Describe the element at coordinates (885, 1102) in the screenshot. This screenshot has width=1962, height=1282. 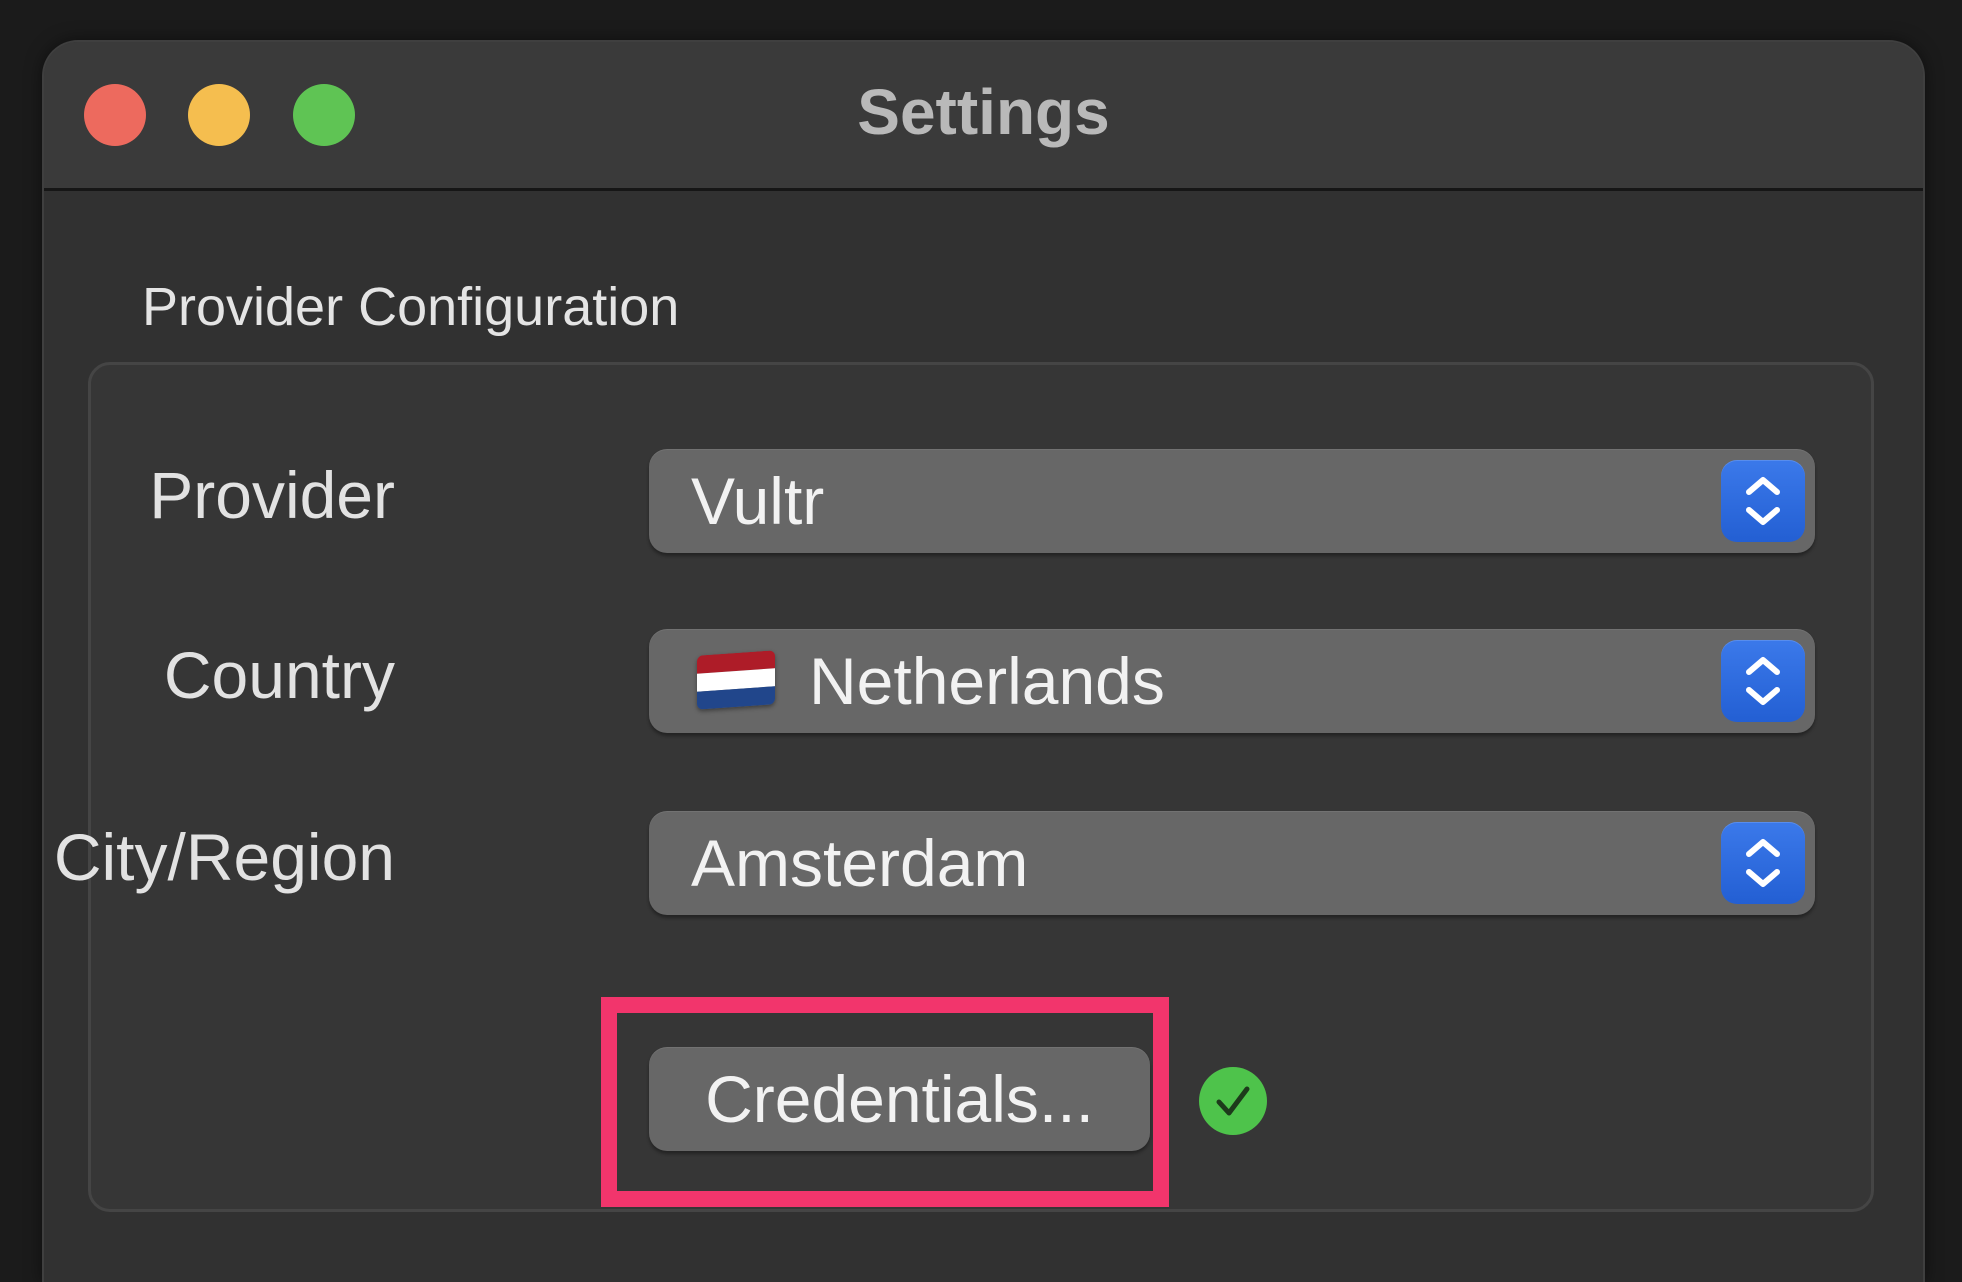
I see `highlight-annotation` at that location.